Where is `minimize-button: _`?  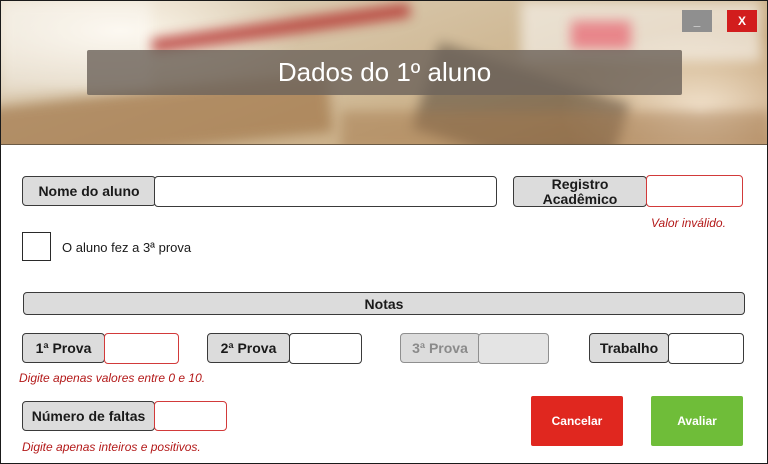
minimize-button: _ is located at coordinates (697, 21).